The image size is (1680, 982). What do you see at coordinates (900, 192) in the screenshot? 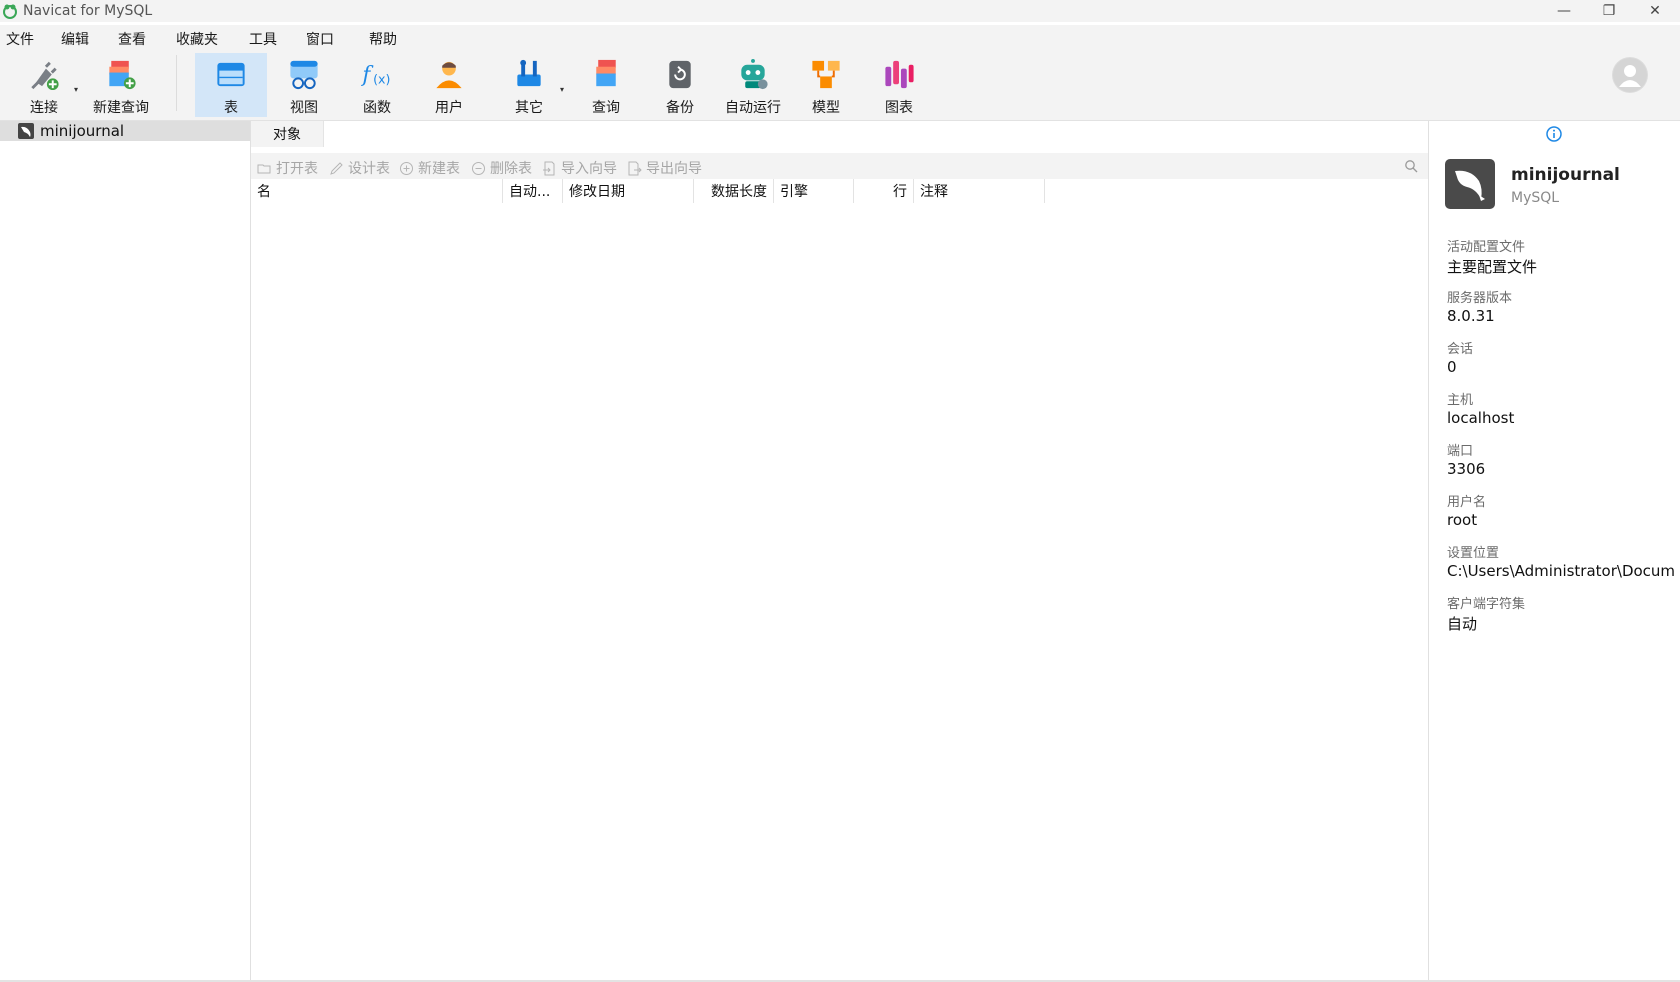
I see `column-rows-label: 行` at bounding box center [900, 192].